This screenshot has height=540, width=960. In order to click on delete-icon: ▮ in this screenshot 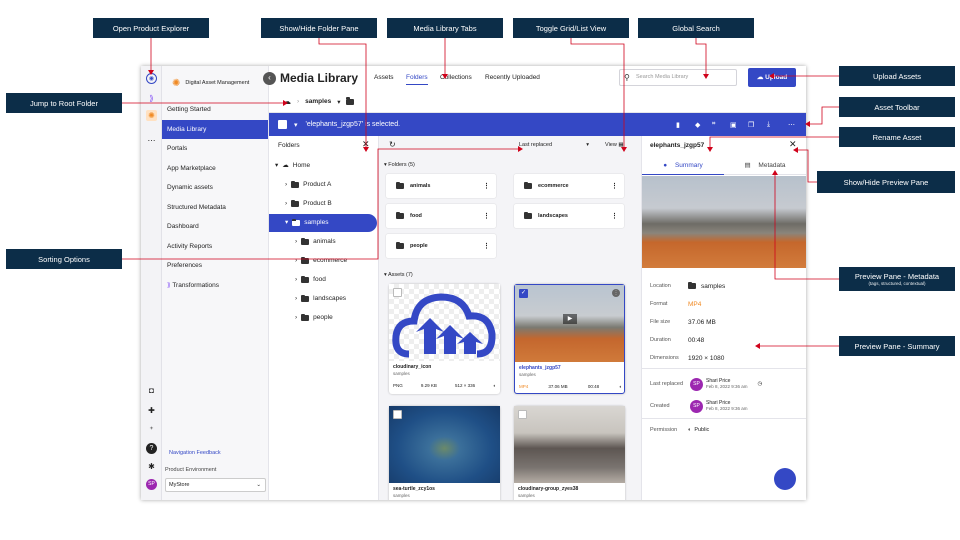, I will do `click(678, 125)`.